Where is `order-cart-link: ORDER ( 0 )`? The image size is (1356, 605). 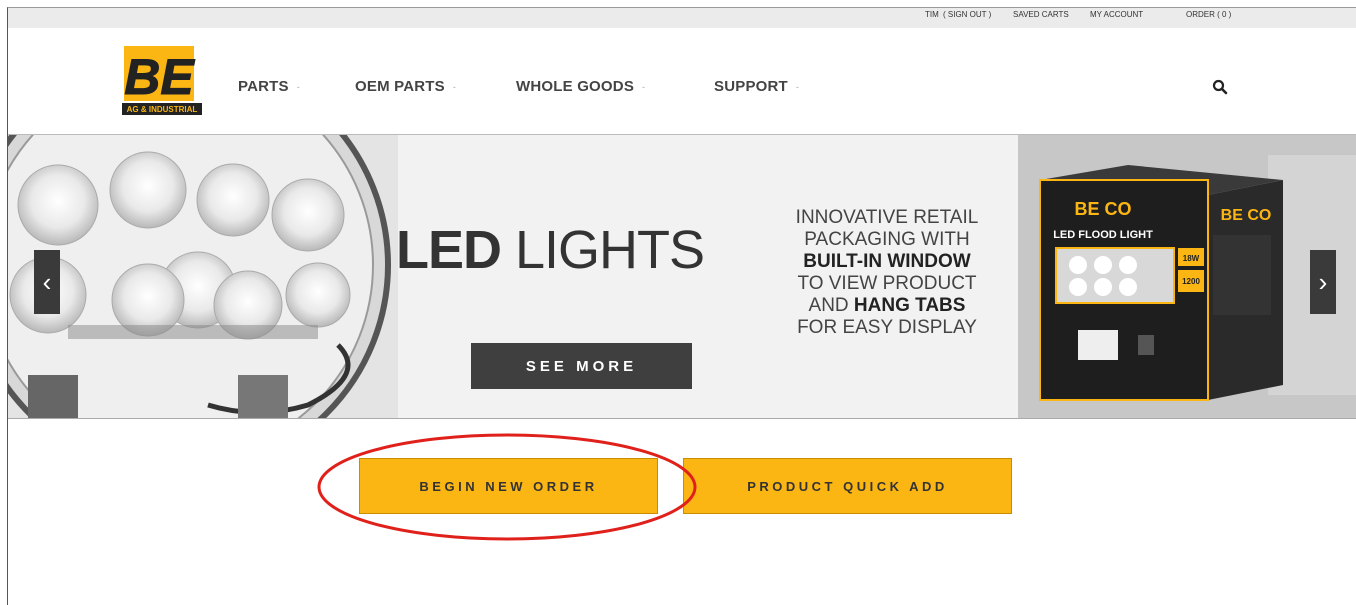
order-cart-link: ORDER ( 0 ) is located at coordinates (1208, 14).